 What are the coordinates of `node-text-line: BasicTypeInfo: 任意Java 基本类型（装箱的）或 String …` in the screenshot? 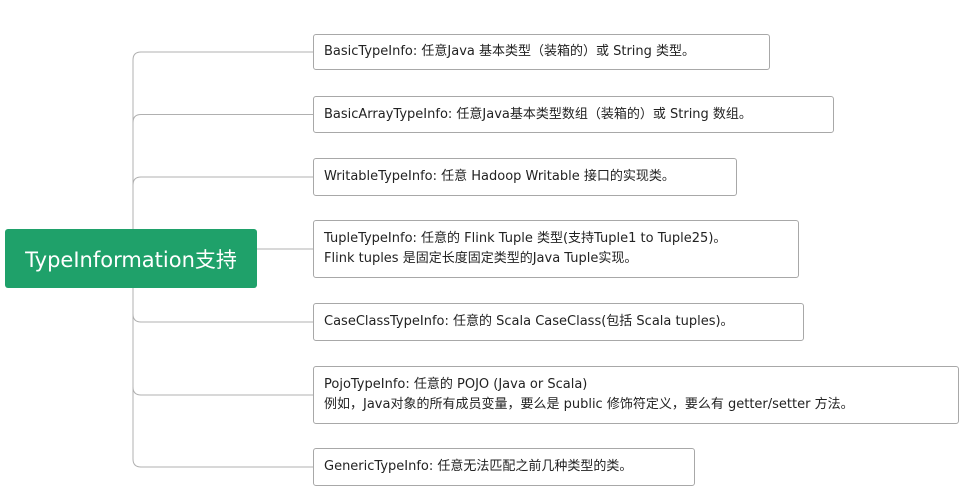 It's located at (510, 51).